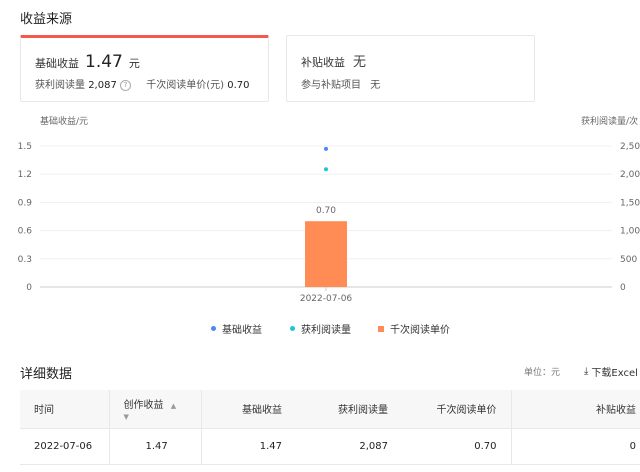 The image size is (640, 472). Describe the element at coordinates (457, 409) in the screenshot. I see `col-header-cpm: 千次阅读单价` at that location.